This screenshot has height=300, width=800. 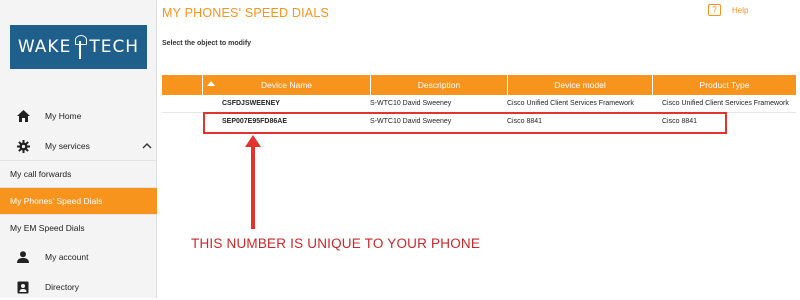 What do you see at coordinates (207, 43) in the screenshot?
I see `page-subtitle: Select the object to modify` at bounding box center [207, 43].